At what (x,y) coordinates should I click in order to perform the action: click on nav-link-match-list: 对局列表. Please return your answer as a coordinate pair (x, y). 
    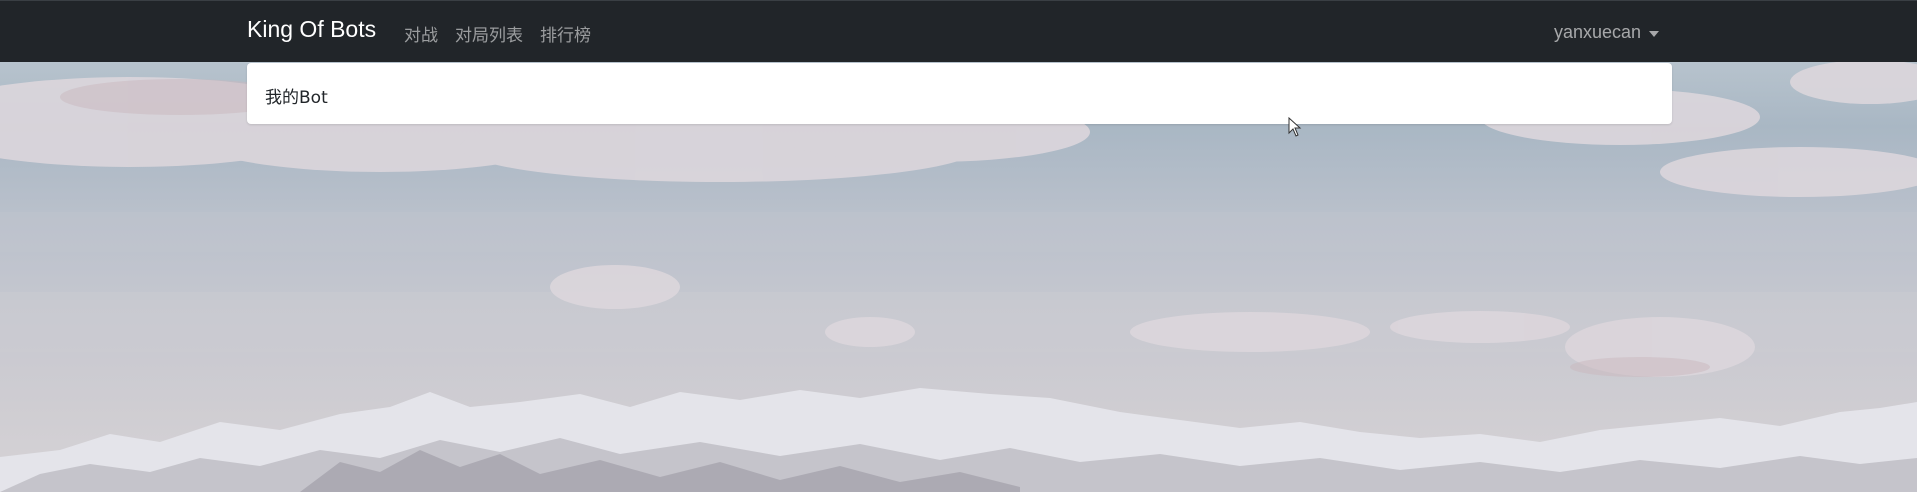
    Looking at the image, I should click on (489, 33).